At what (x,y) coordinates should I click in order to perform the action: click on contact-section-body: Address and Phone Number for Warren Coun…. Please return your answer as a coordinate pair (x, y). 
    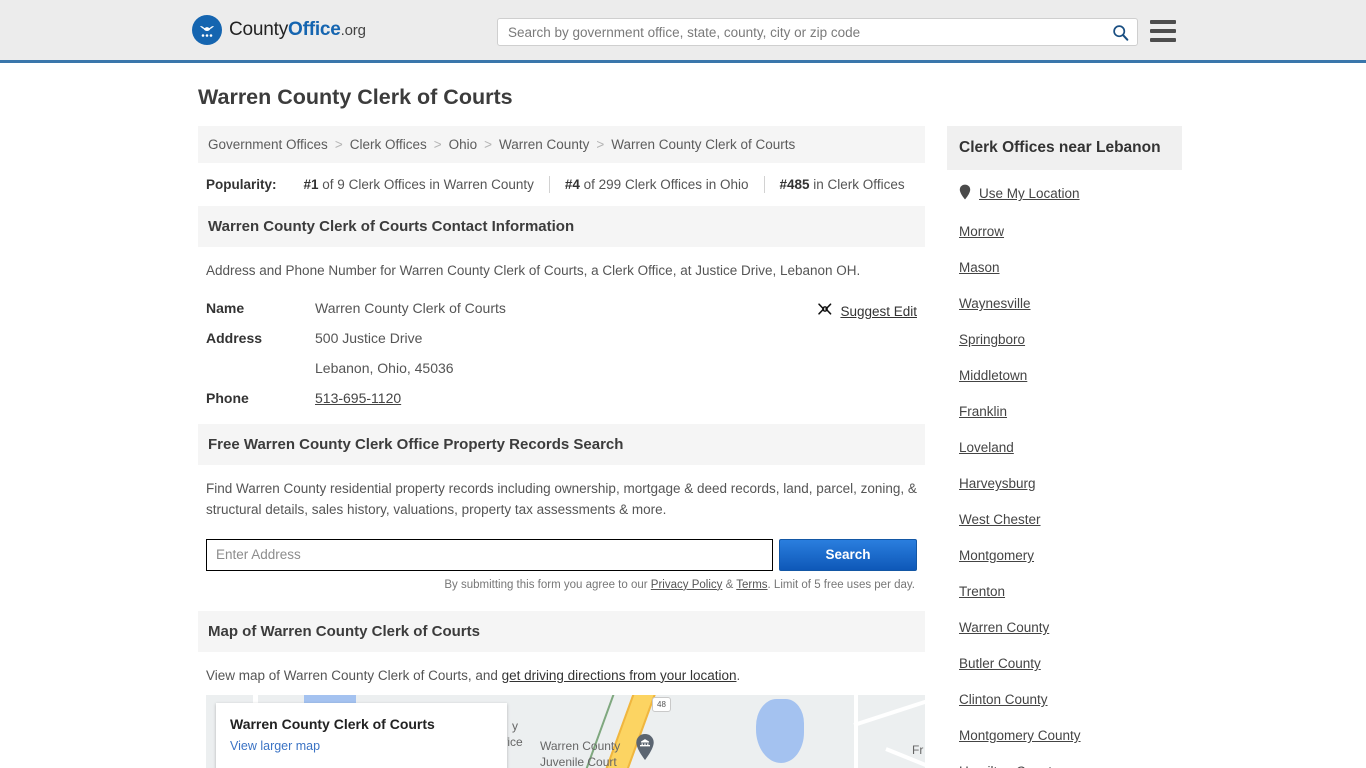
    Looking at the image, I should click on (561, 335).